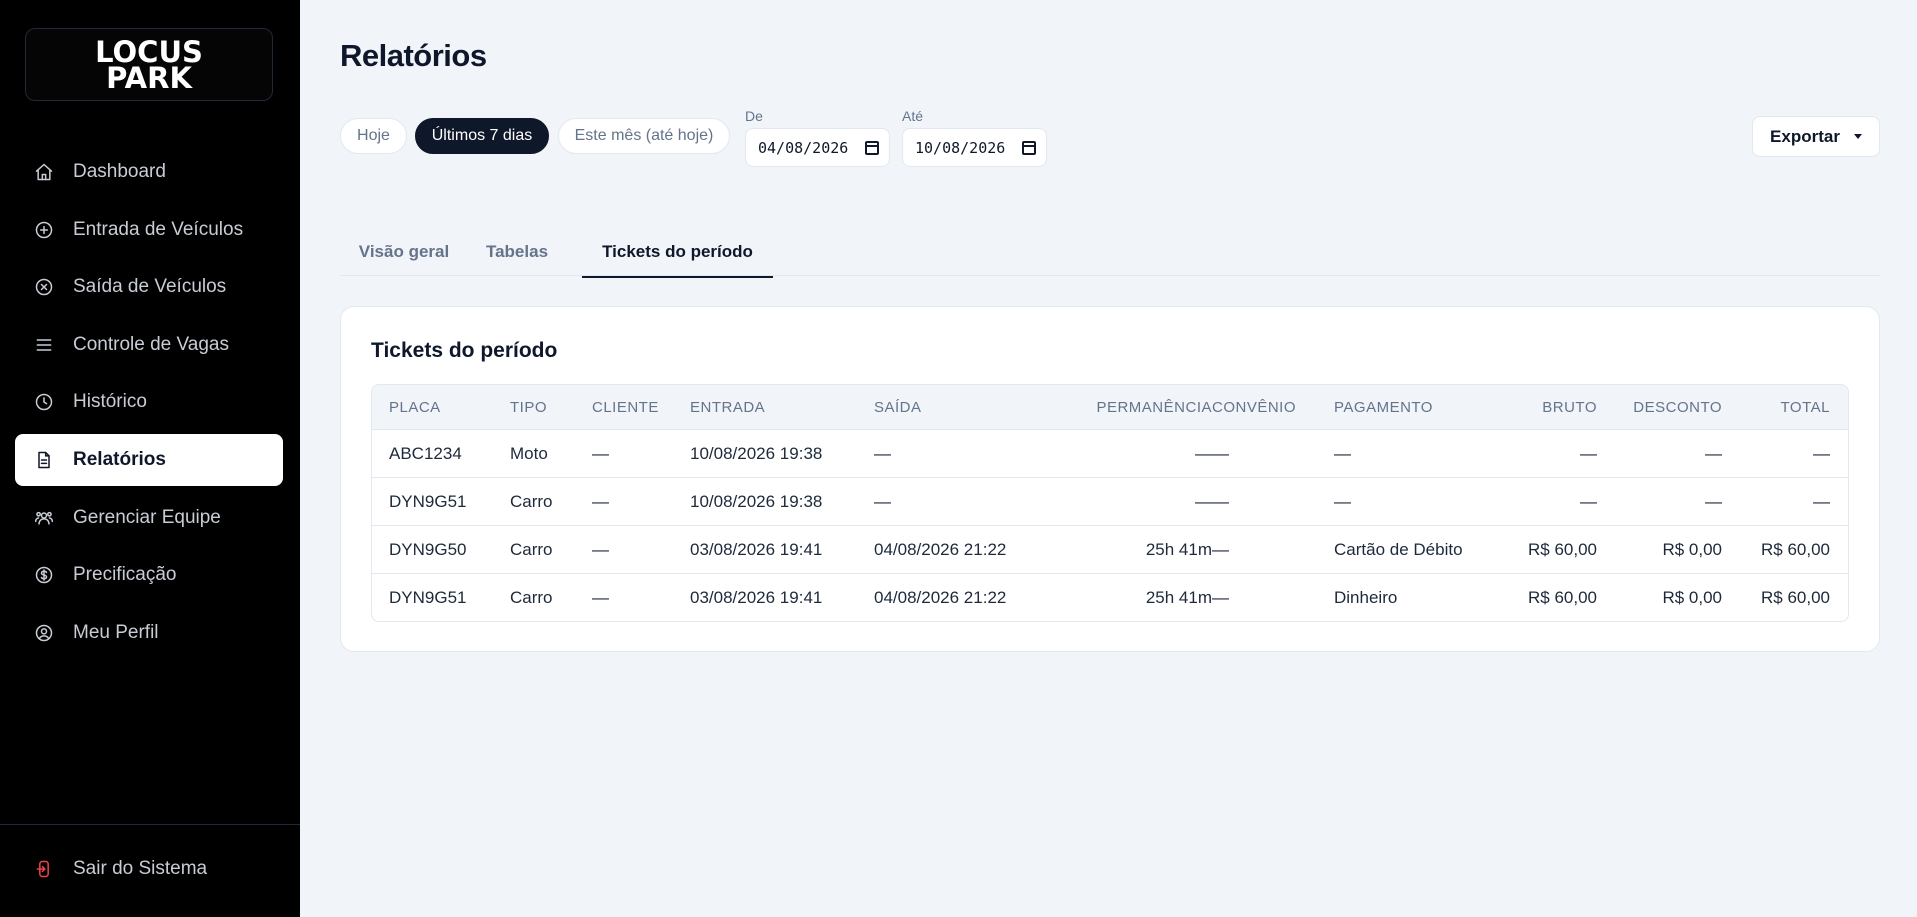 Image resolution: width=1917 pixels, height=917 pixels. What do you see at coordinates (728, 407) in the screenshot?
I see `column-header: ENTRADA` at bounding box center [728, 407].